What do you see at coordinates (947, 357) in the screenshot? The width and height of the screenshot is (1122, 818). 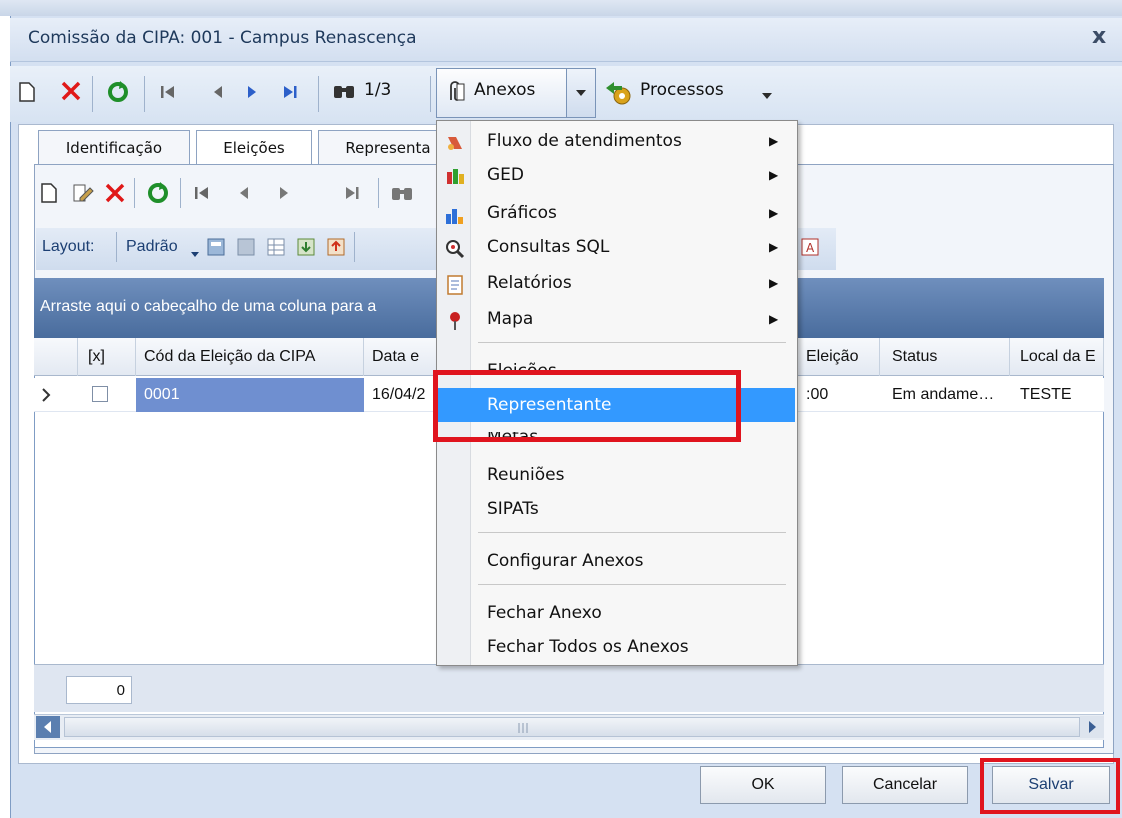 I see `column-header-status: Status` at bounding box center [947, 357].